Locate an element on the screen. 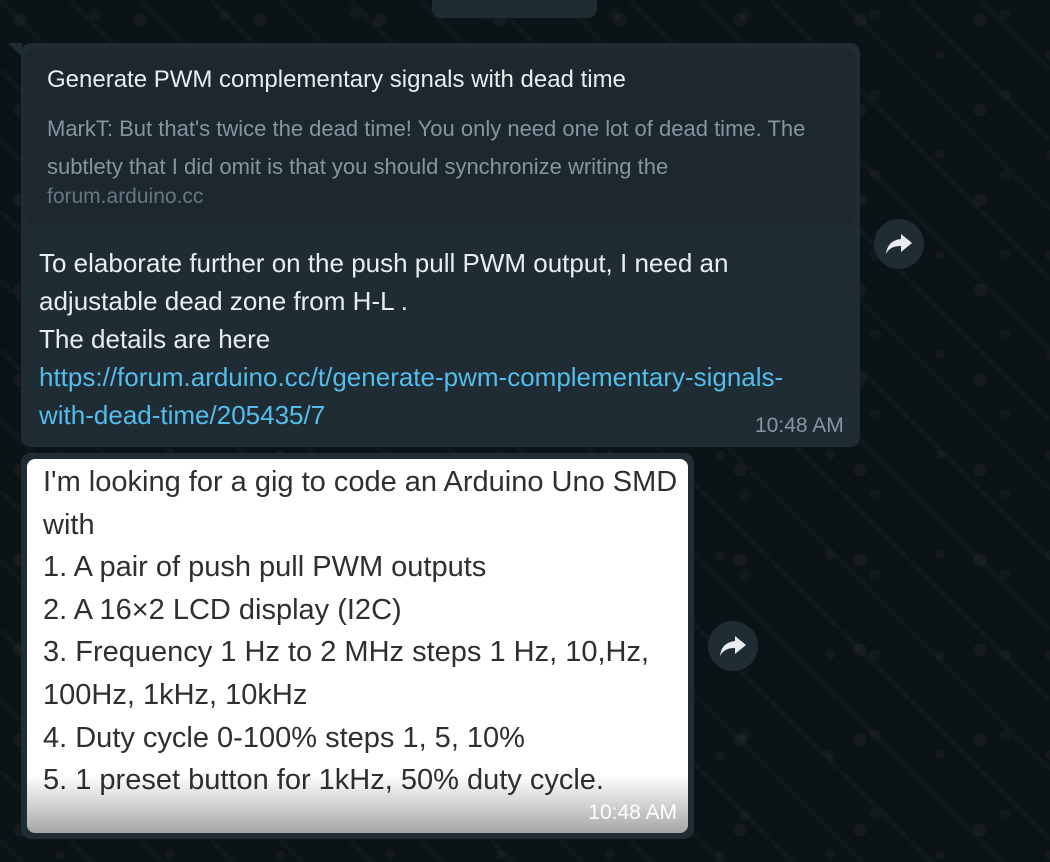 The width and height of the screenshot is (1050, 862). image-text-line: 4. Duty cycle 0-100% steps 1, 5, 10% is located at coordinates (284, 737).